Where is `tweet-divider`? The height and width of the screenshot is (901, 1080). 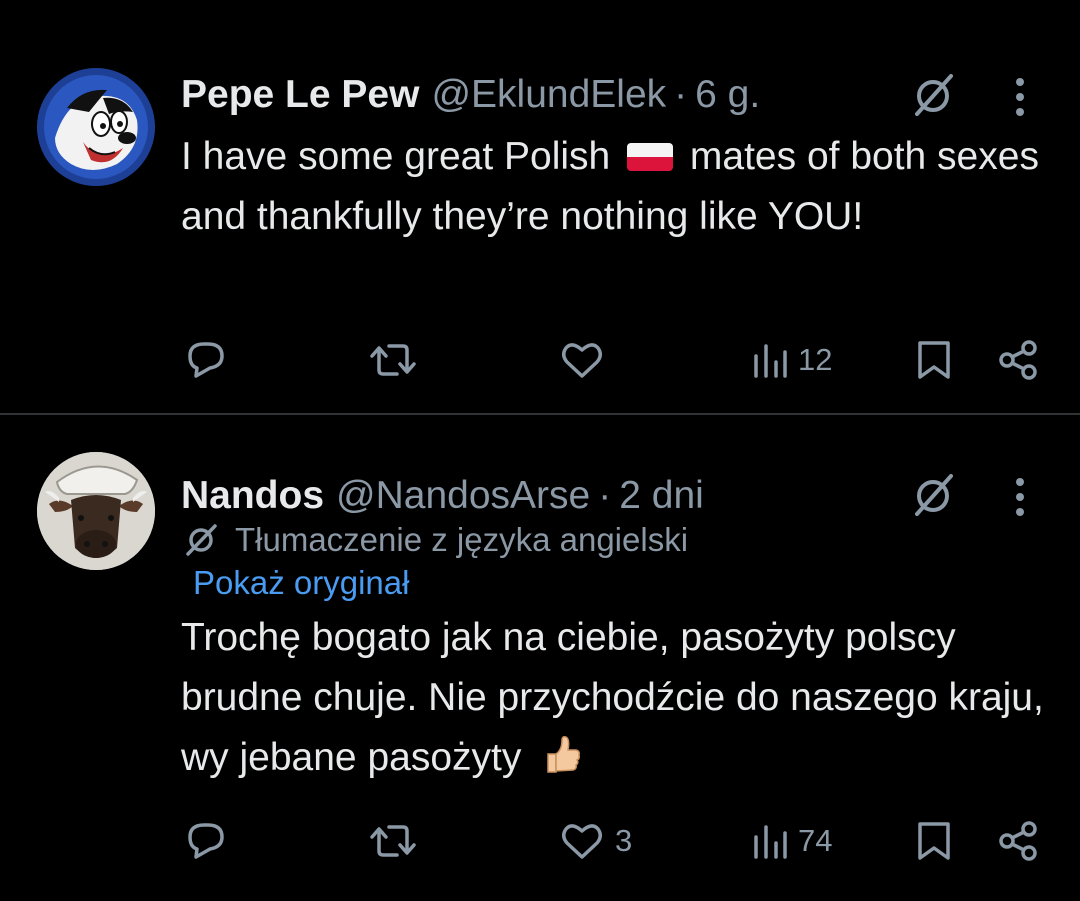 tweet-divider is located at coordinates (540, 414).